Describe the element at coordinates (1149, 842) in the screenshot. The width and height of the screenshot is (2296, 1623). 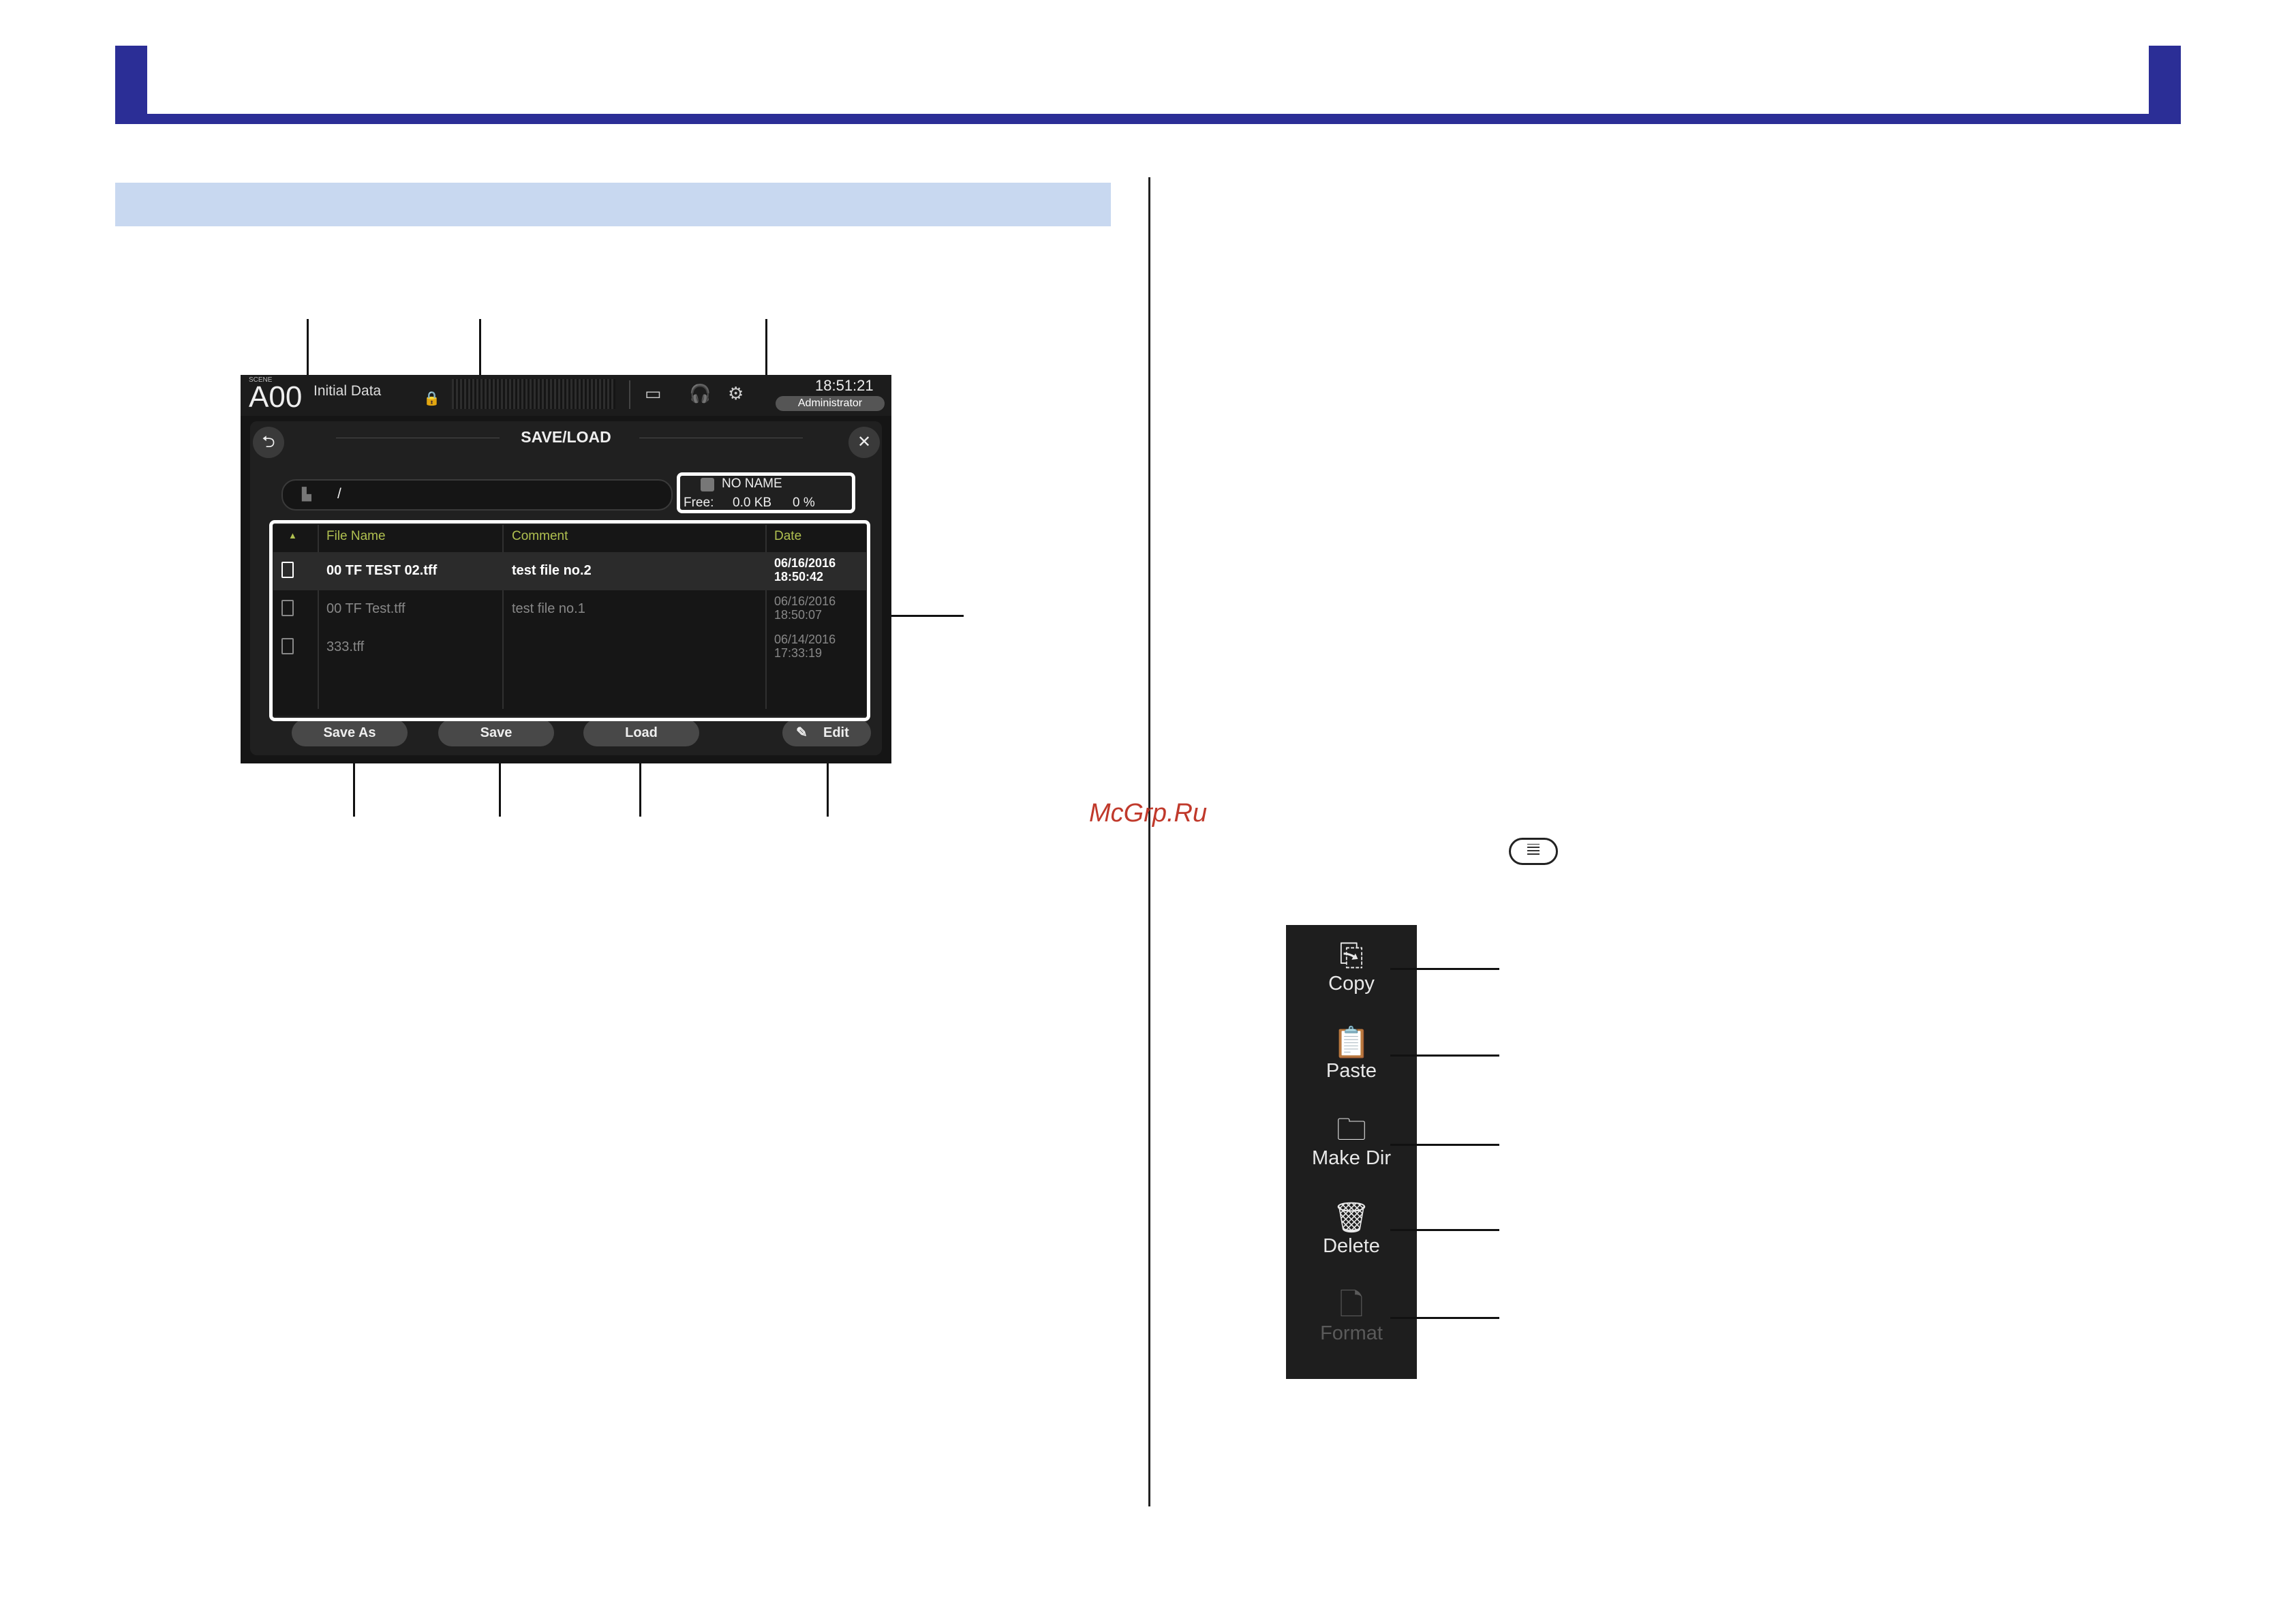
I see `column-divider` at that location.